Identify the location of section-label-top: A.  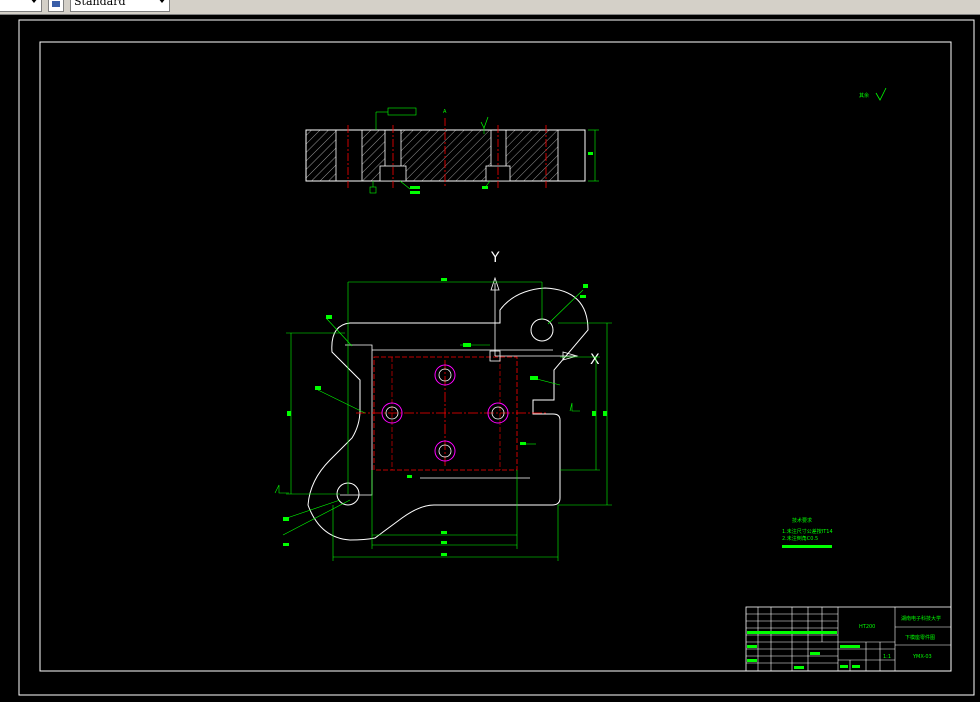
(445, 112).